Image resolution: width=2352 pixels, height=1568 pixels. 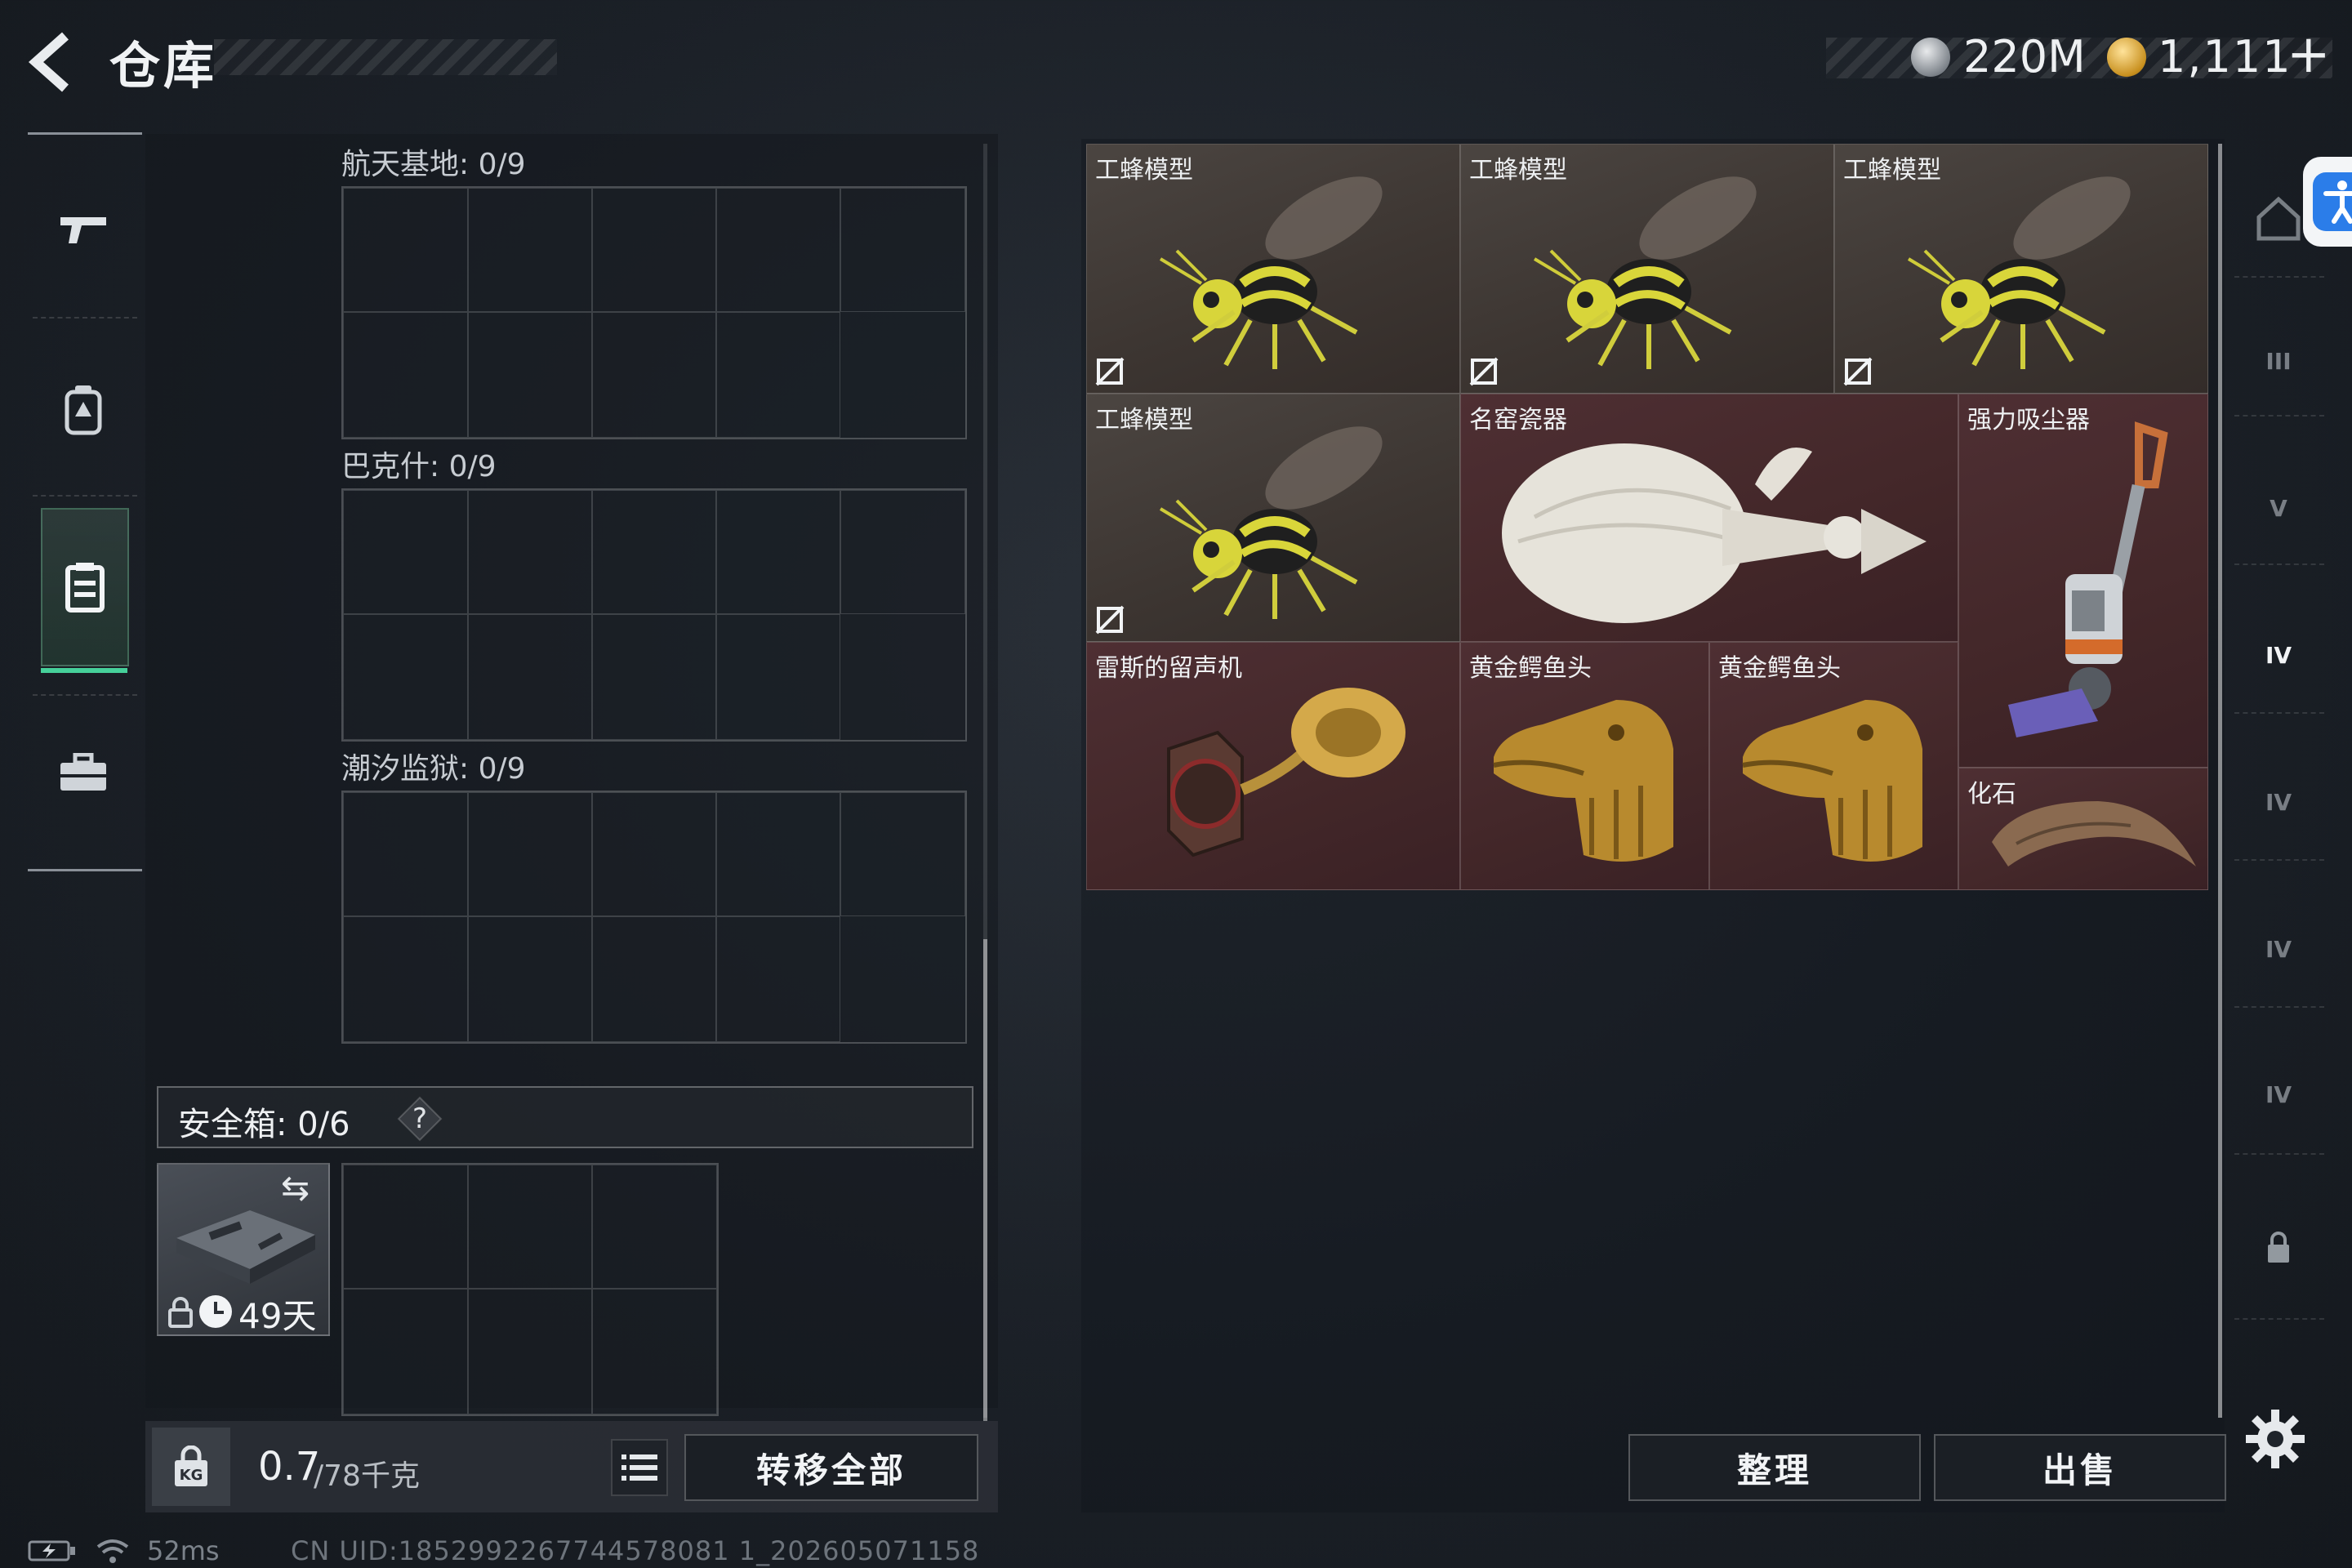 I want to click on safe-box-label: 安全箱: 0/6, so click(x=264, y=1124).